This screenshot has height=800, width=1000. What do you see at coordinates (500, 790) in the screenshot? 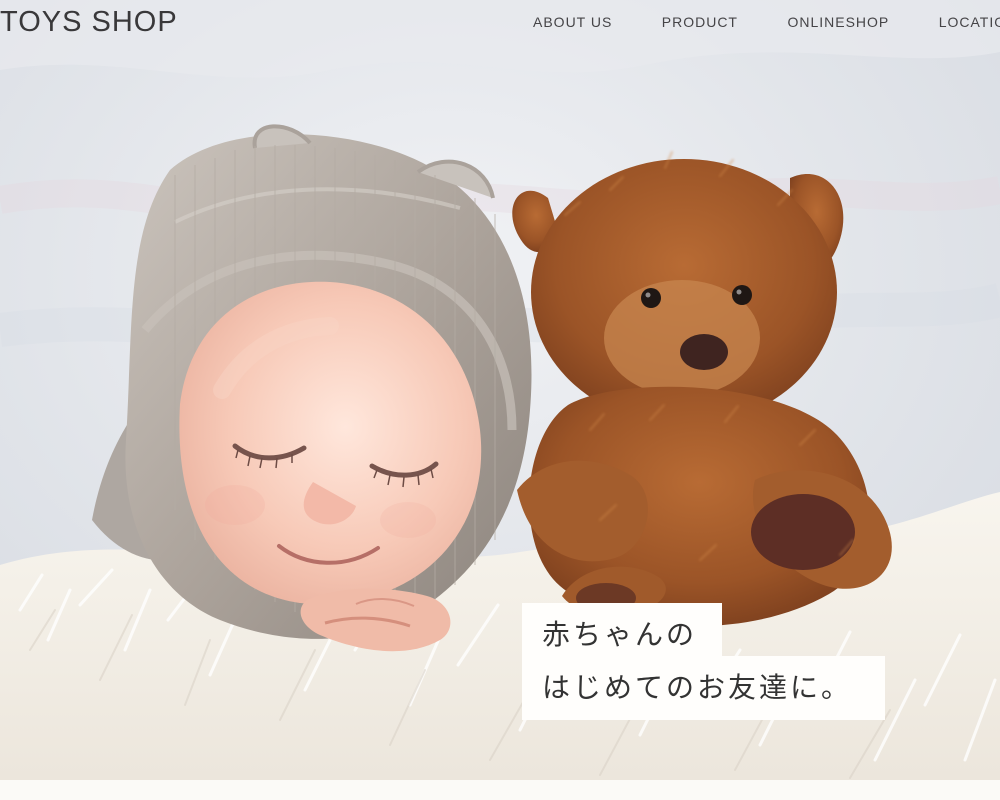
I see `page-bottom-band` at bounding box center [500, 790].